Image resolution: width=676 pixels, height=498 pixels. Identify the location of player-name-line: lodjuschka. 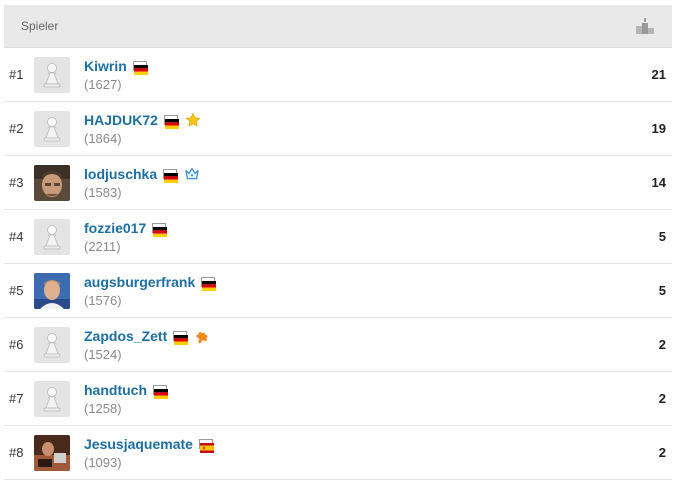
(142, 174).